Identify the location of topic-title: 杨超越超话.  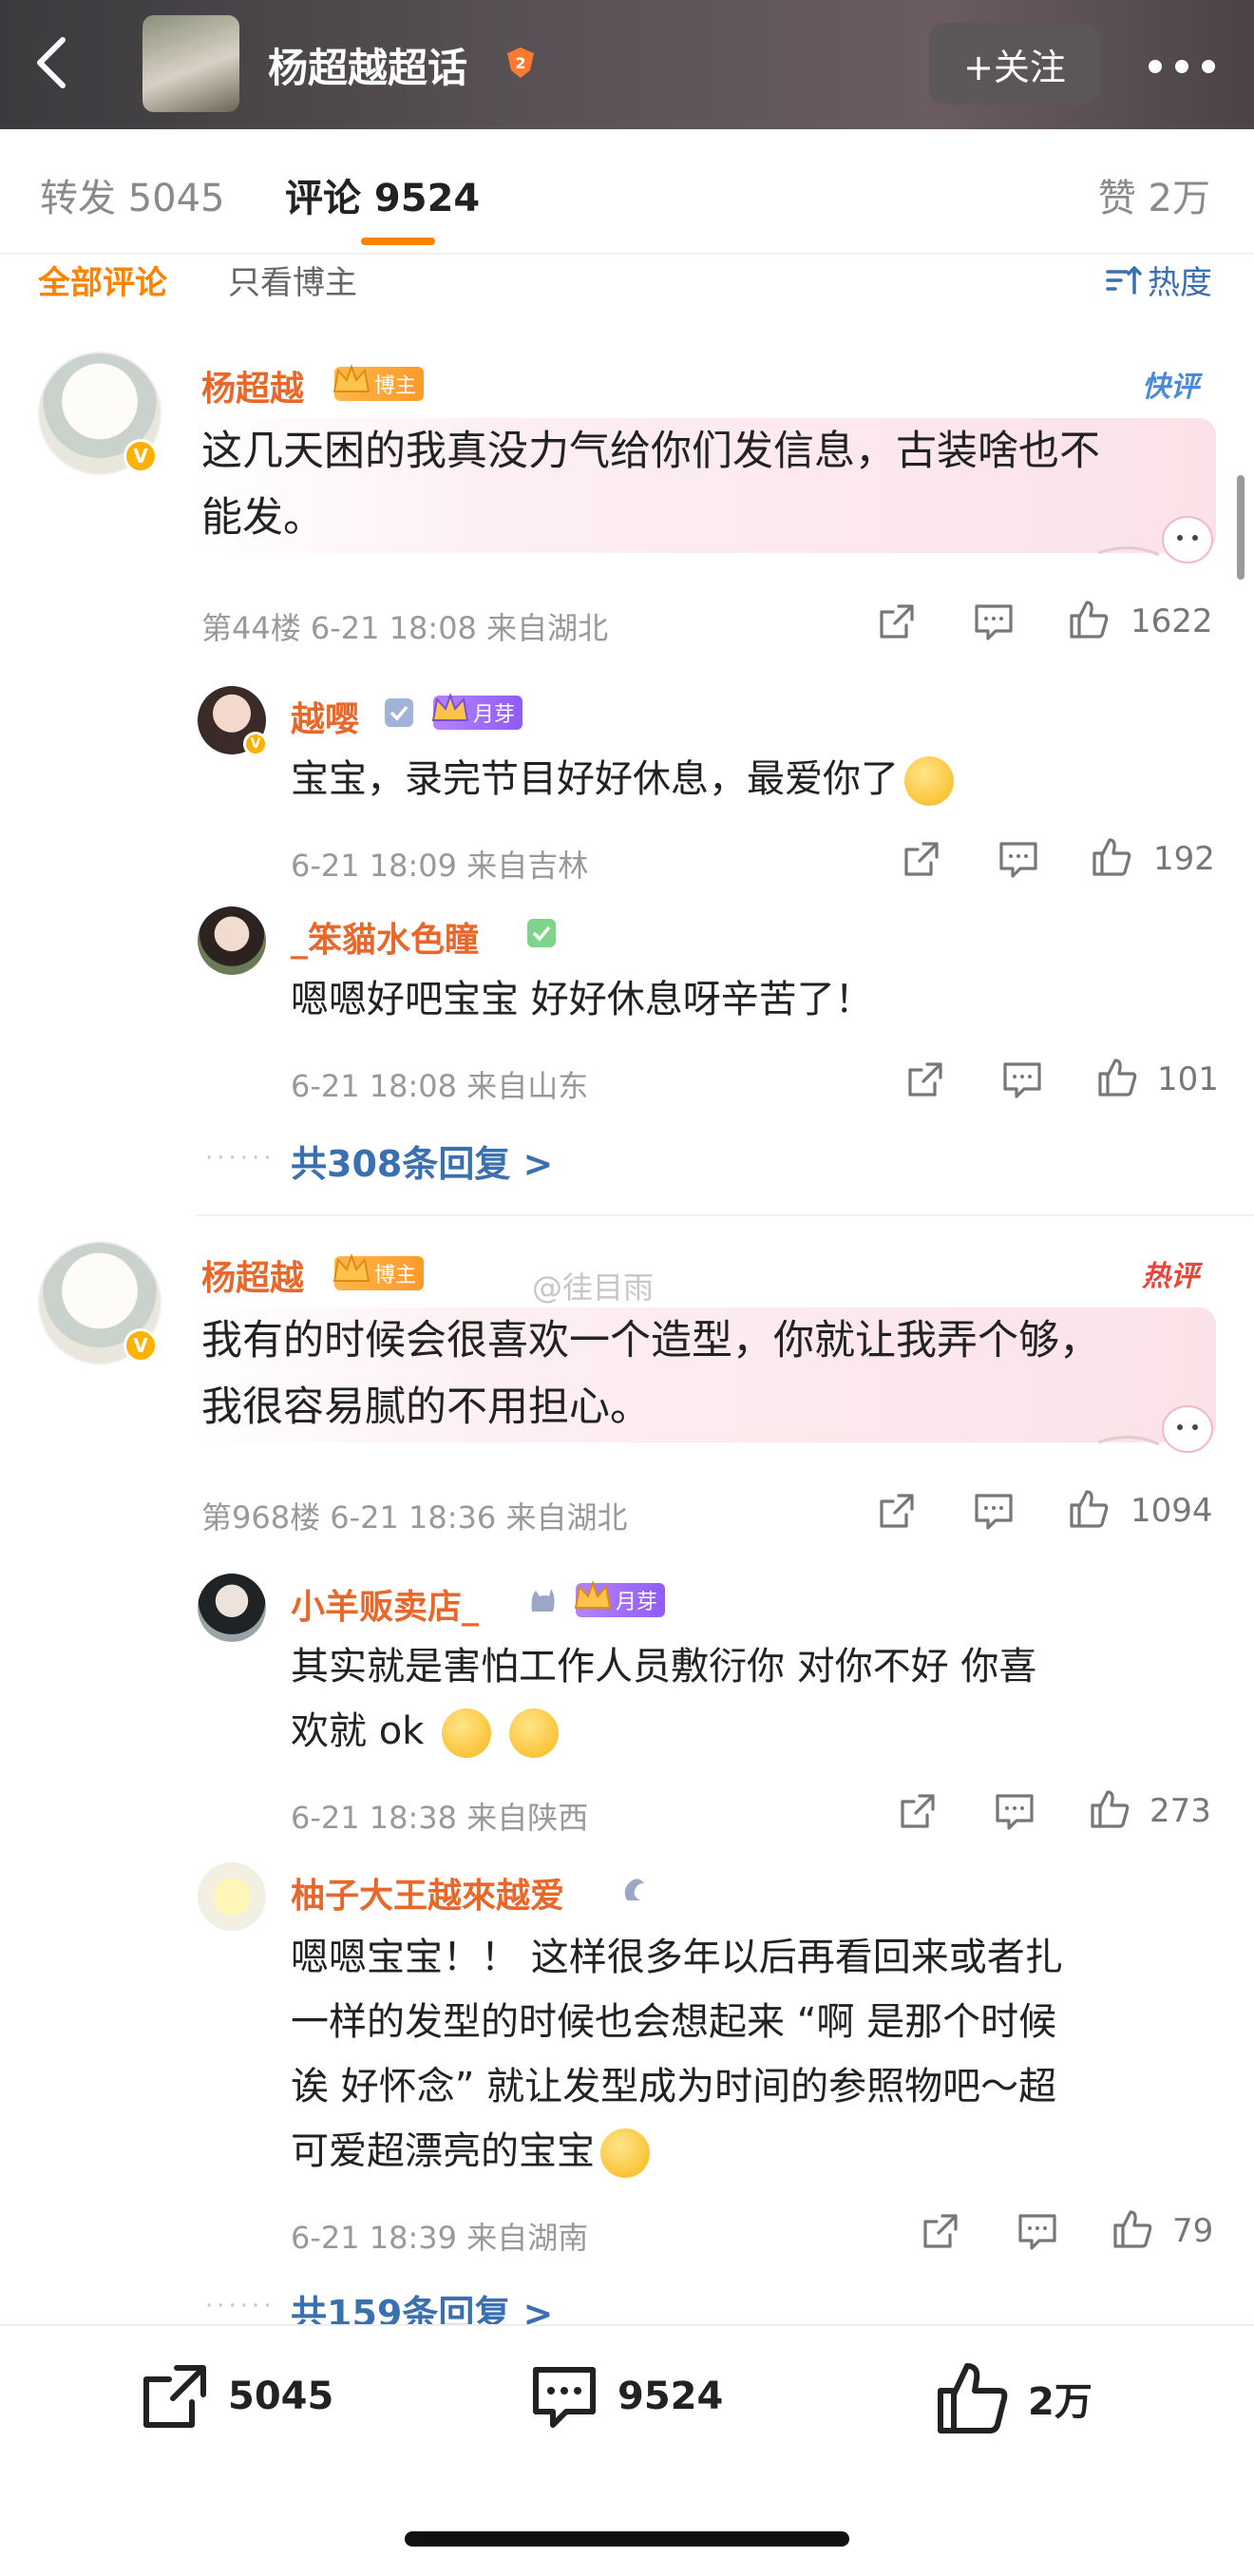
(368, 68).